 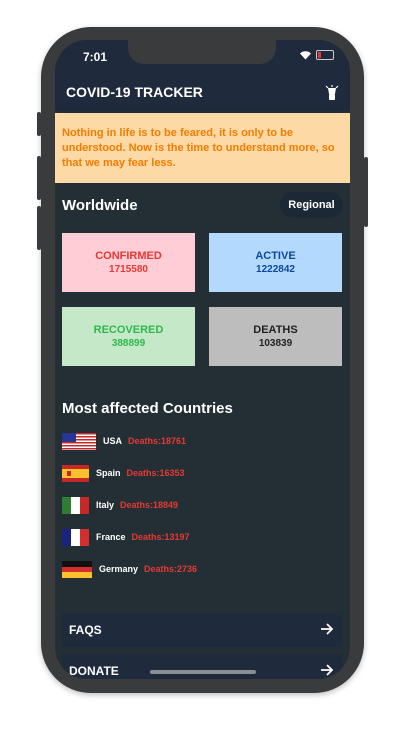 I want to click on country-row-germany: Germany Deaths:2736, so click(x=129, y=569).